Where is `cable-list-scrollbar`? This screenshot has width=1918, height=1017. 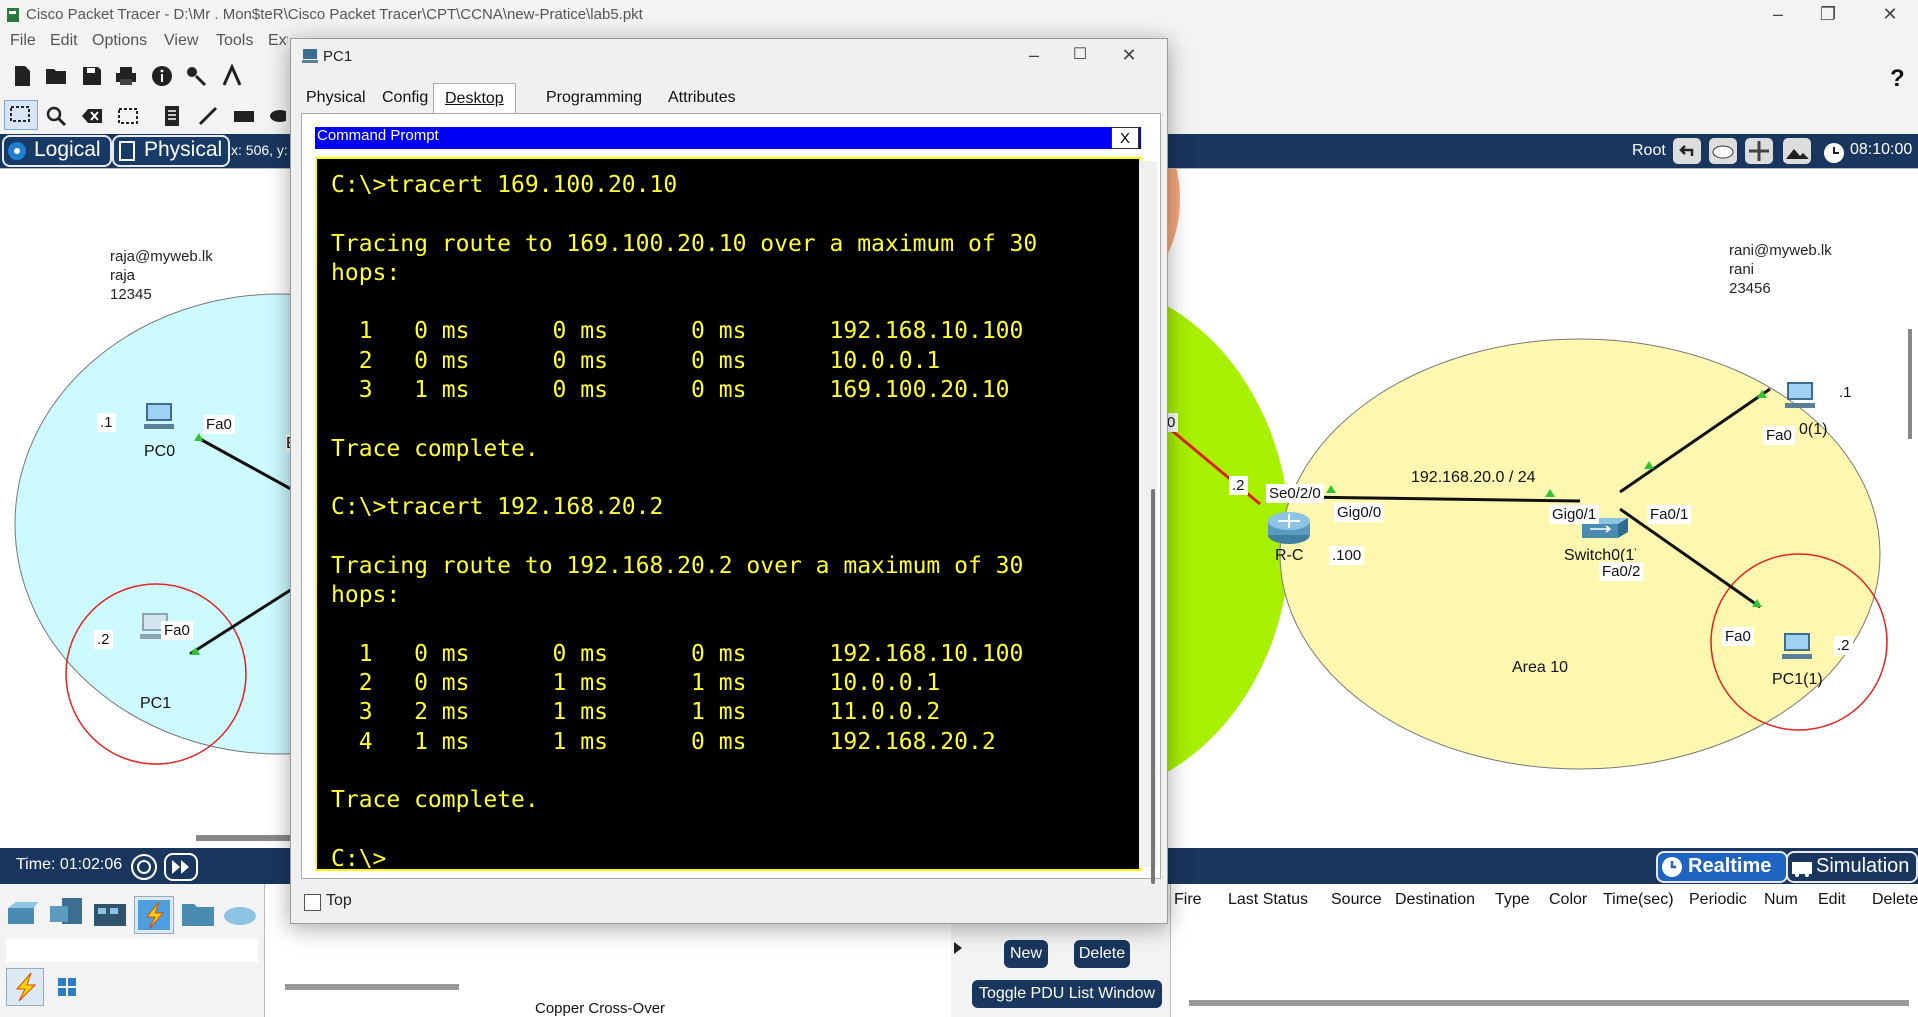 cable-list-scrollbar is located at coordinates (372, 987).